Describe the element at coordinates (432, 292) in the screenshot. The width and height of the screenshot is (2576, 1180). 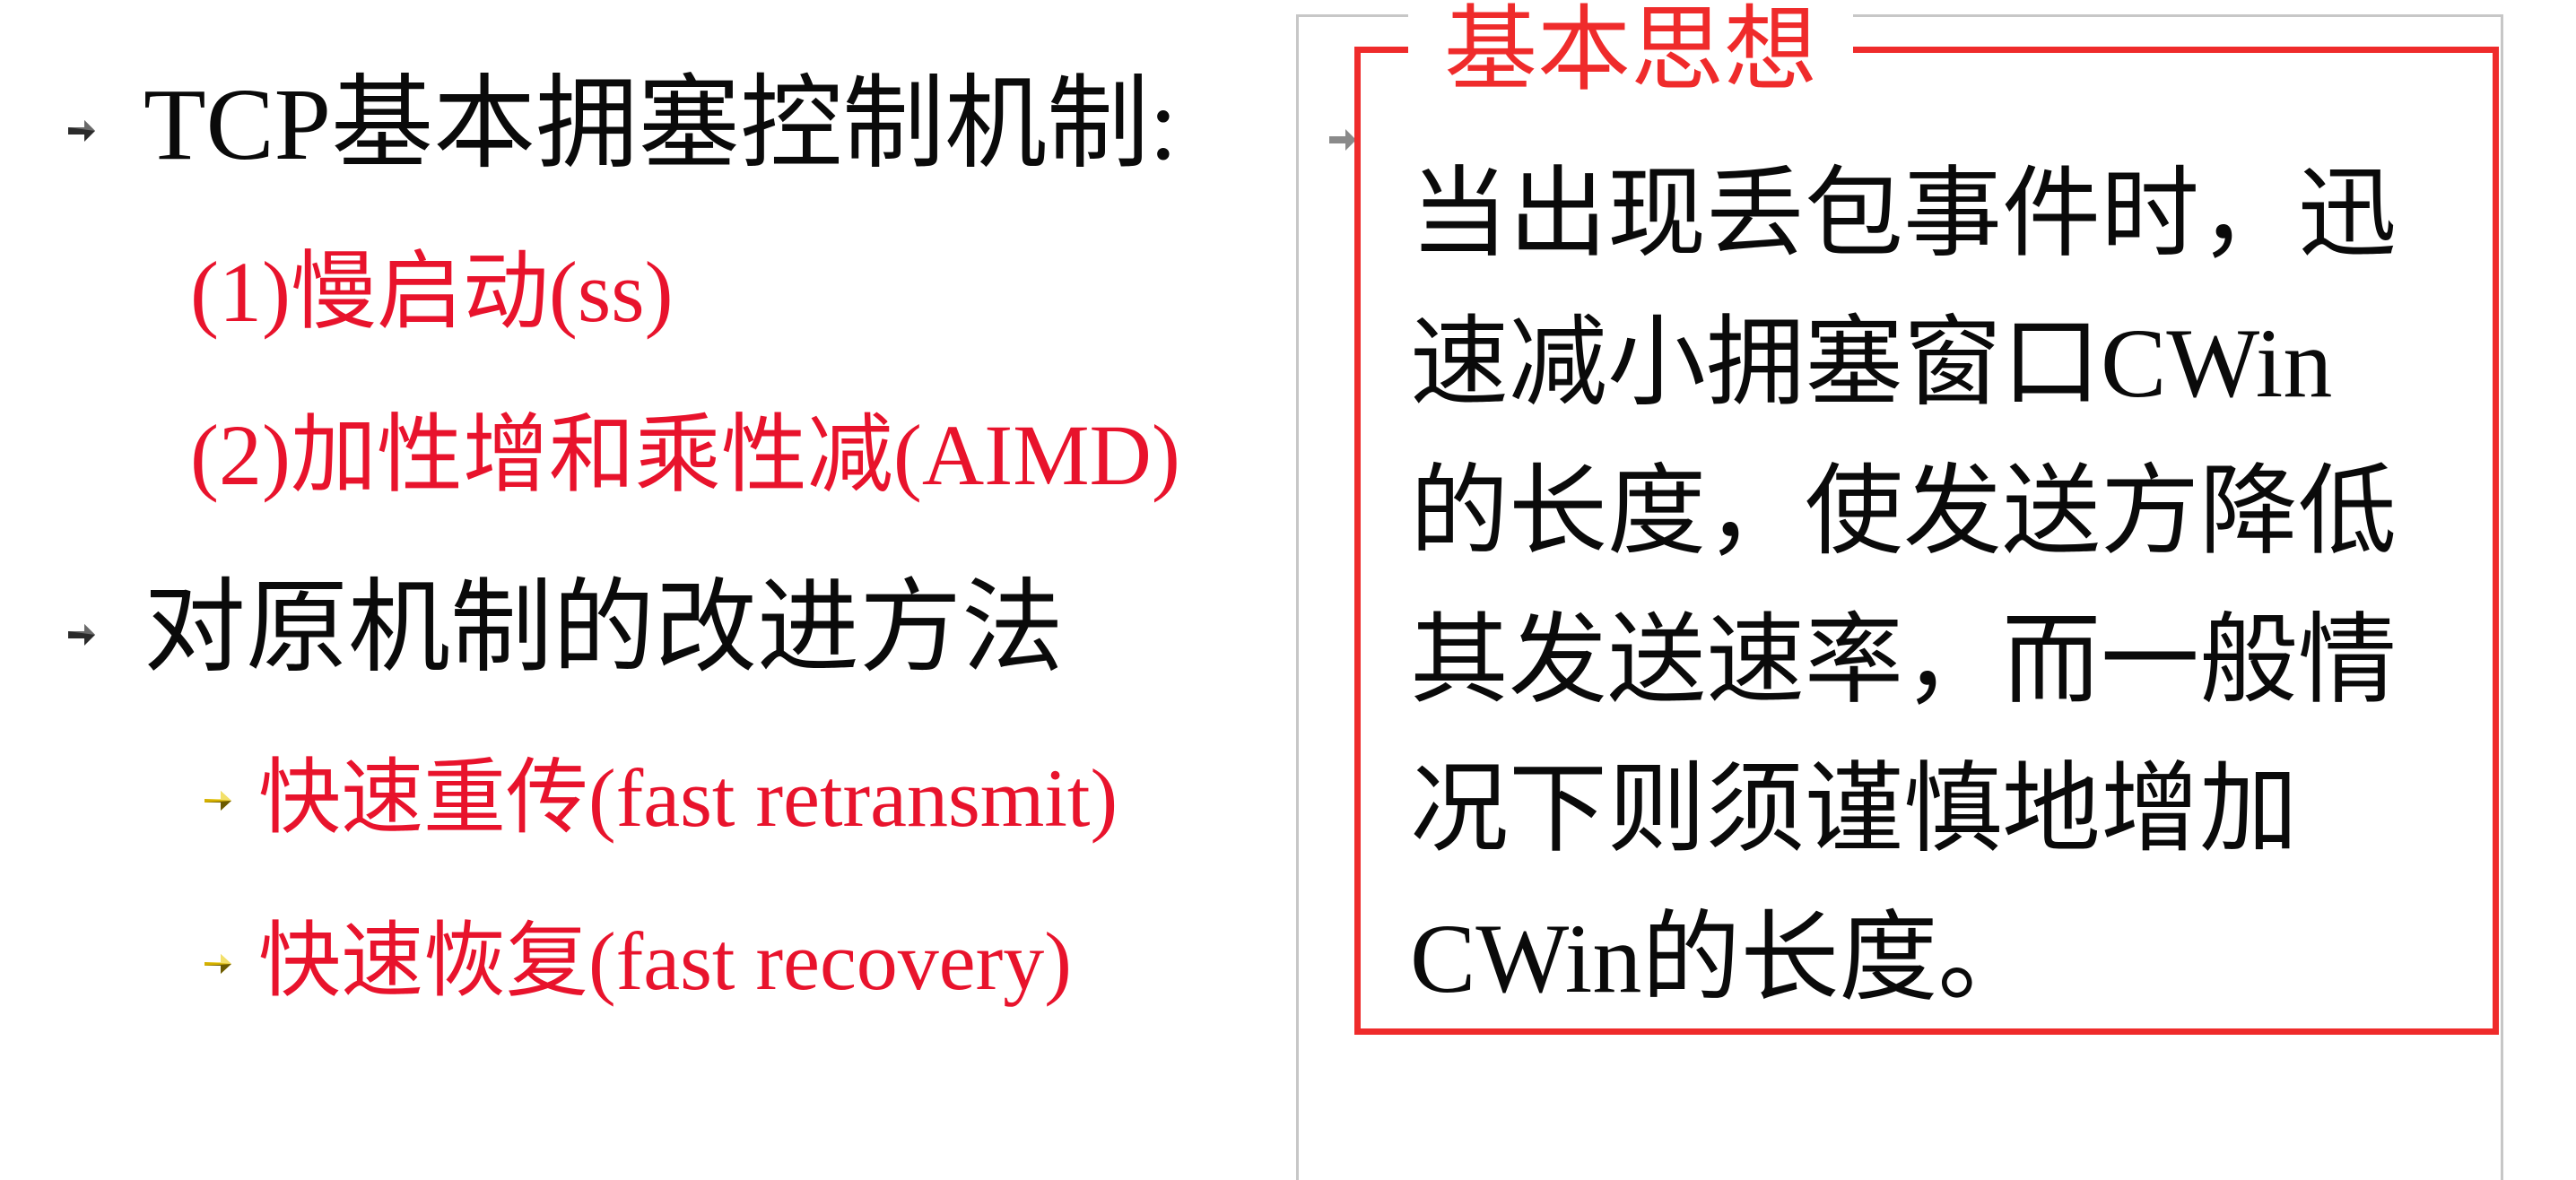
I see `sub-item-slow-start: (1)慢启动(ss)` at that location.